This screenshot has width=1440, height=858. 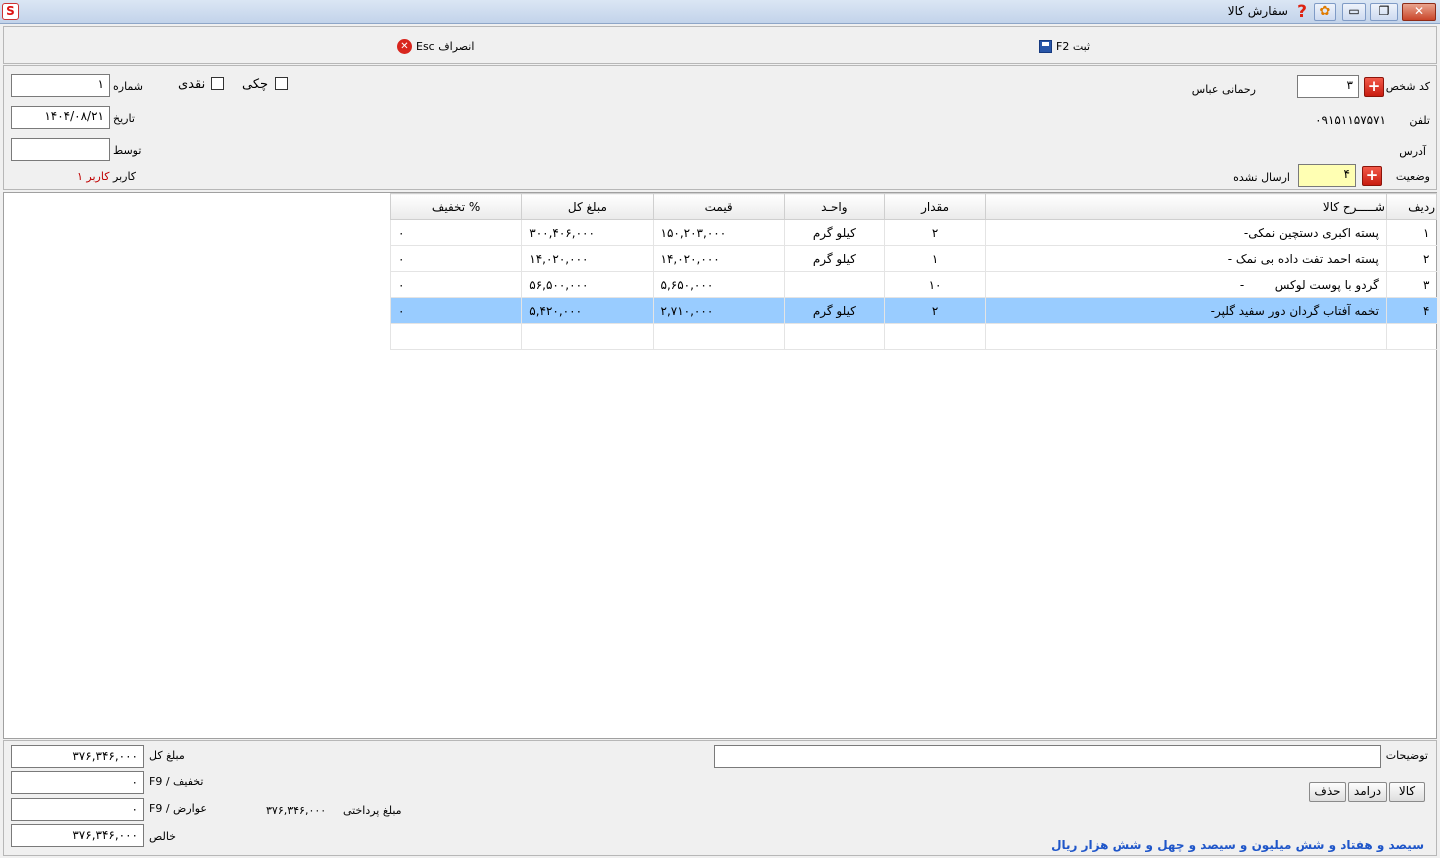 I want to click on income-button: درامد, so click(x=1367, y=792).